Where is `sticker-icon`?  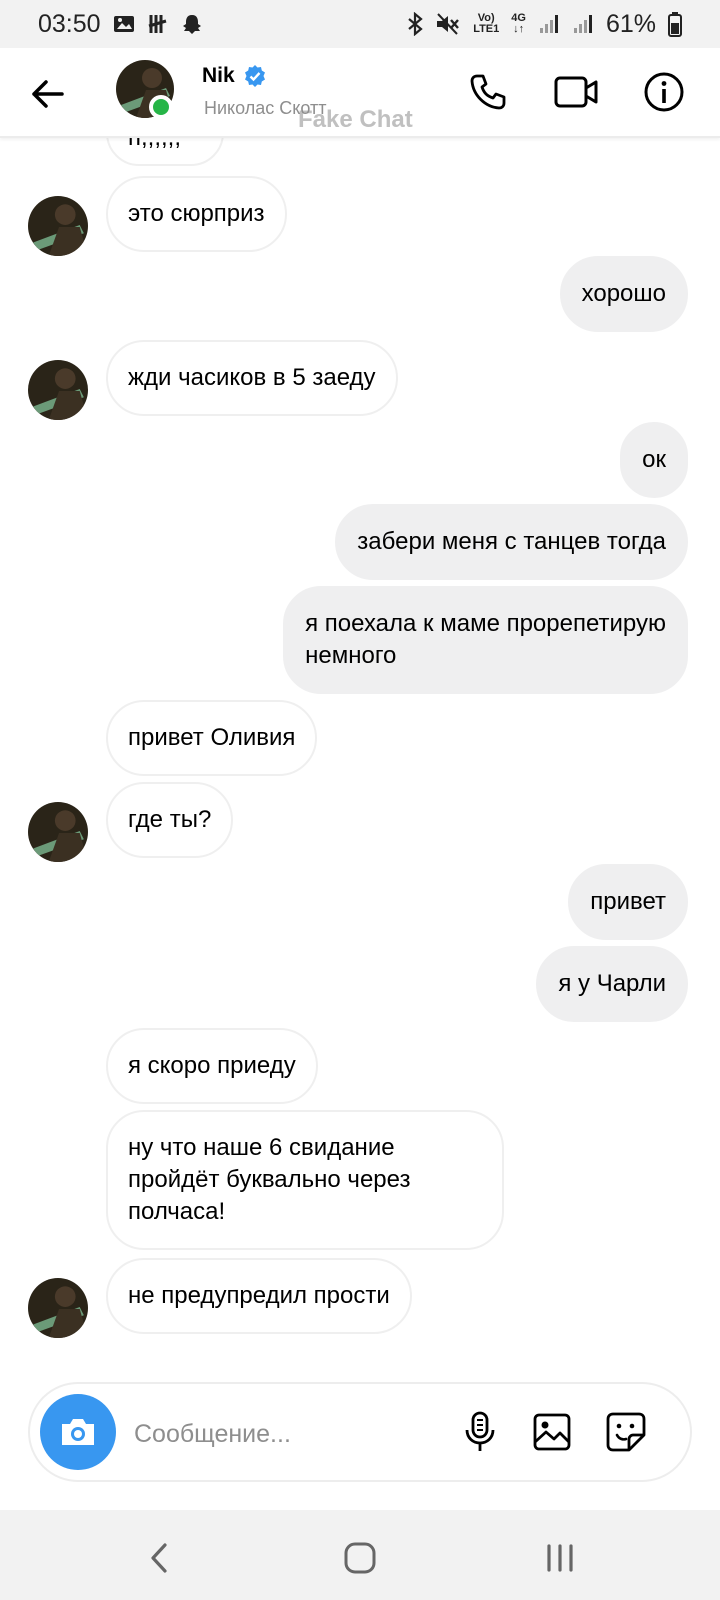 sticker-icon is located at coordinates (626, 1432).